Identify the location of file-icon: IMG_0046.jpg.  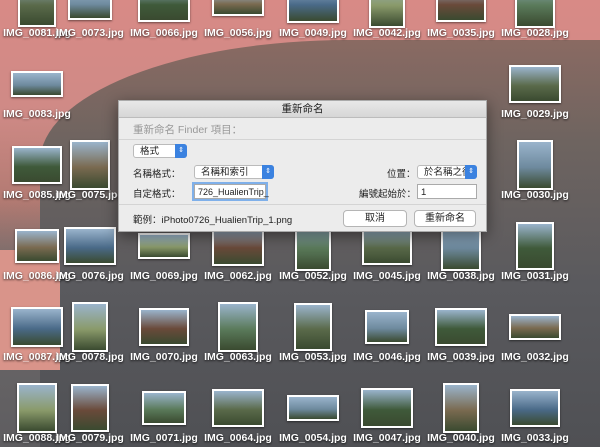
(387, 332).